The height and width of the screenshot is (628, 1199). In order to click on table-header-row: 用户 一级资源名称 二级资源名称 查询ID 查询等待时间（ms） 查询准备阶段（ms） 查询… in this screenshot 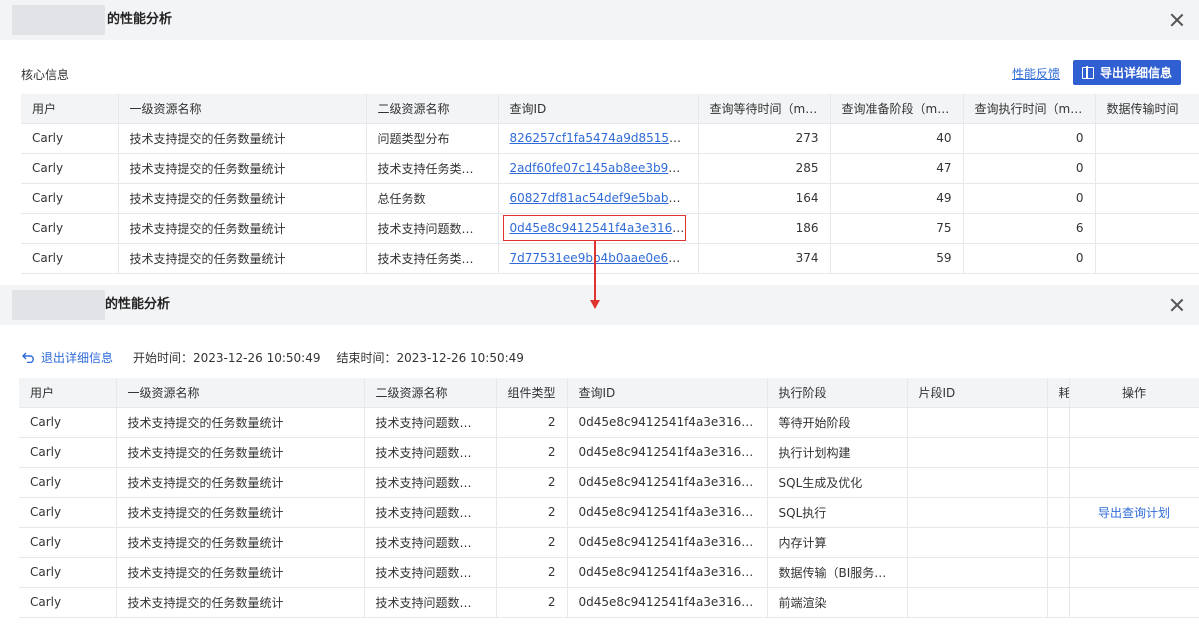, I will do `click(610, 109)`.